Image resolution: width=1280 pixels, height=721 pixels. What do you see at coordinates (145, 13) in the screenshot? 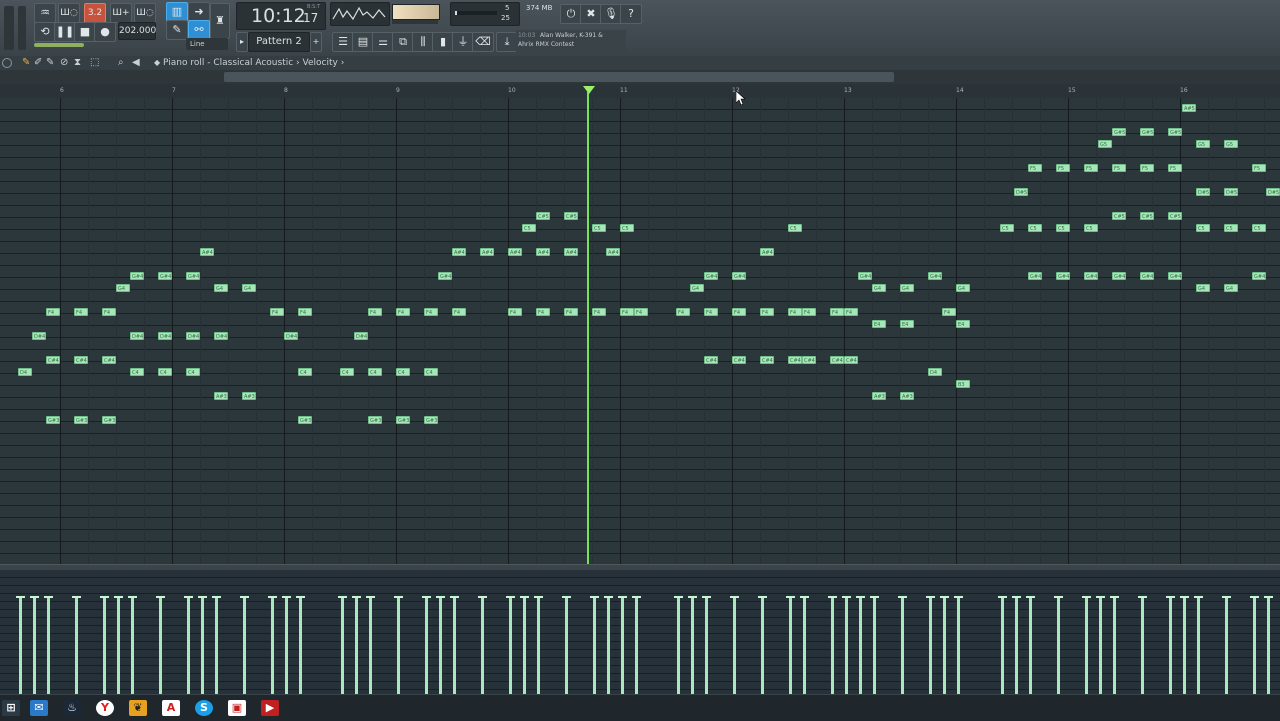
I see `song-button: Ш◌` at bounding box center [145, 13].